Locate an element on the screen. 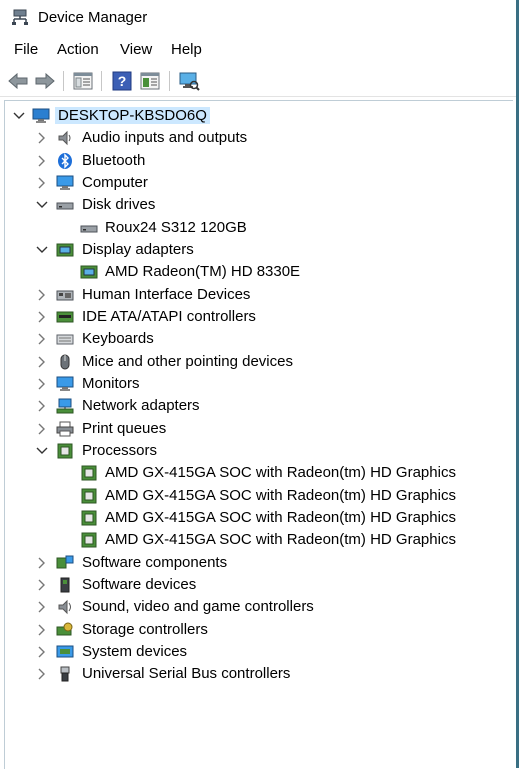 The height and width of the screenshot is (769, 519). tree-category-label: Mice and other pointing devices is located at coordinates (187, 361).